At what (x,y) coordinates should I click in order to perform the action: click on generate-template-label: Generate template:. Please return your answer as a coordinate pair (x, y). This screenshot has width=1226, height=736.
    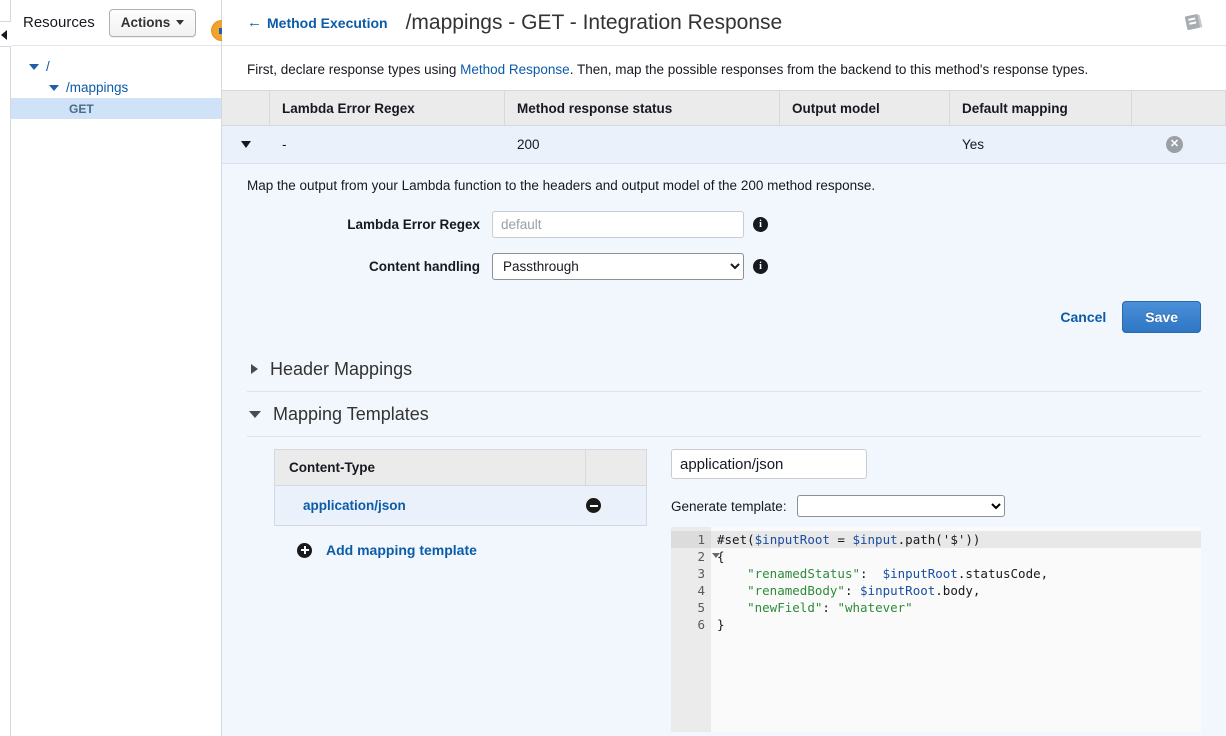
    Looking at the image, I should click on (729, 506).